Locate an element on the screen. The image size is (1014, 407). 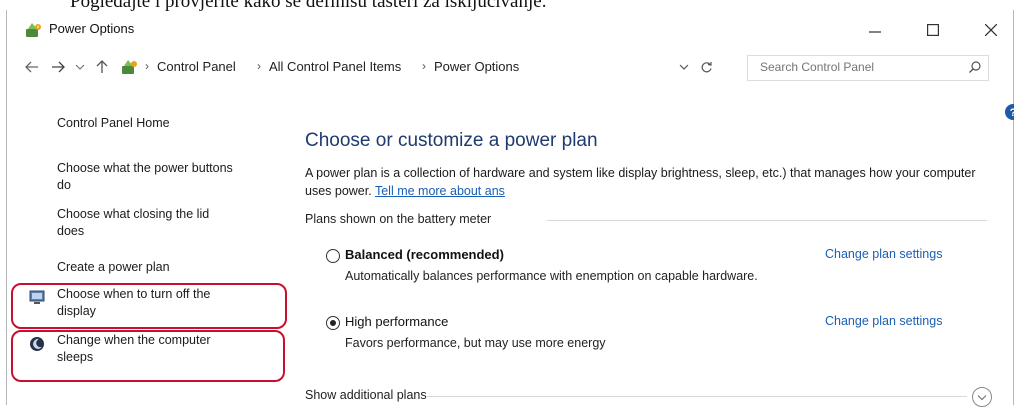
close-icon is located at coordinates (991, 30).